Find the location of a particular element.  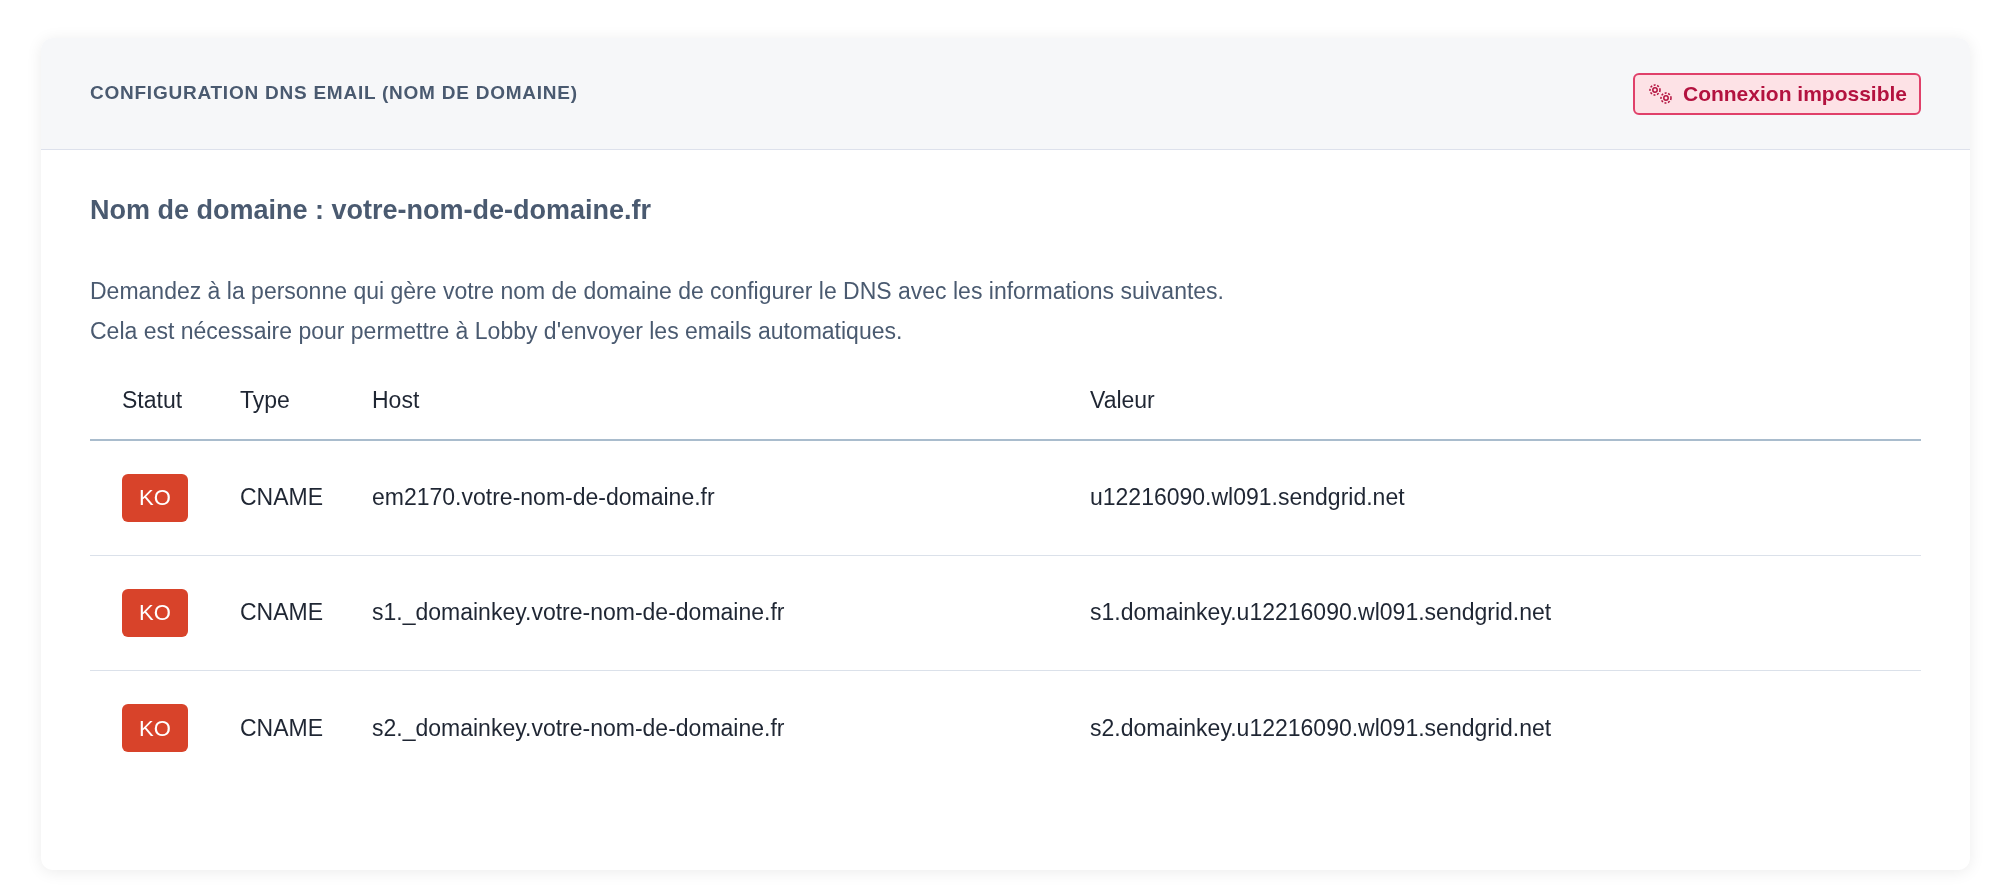

status-badge: Connexion impossible is located at coordinates (1776, 93).